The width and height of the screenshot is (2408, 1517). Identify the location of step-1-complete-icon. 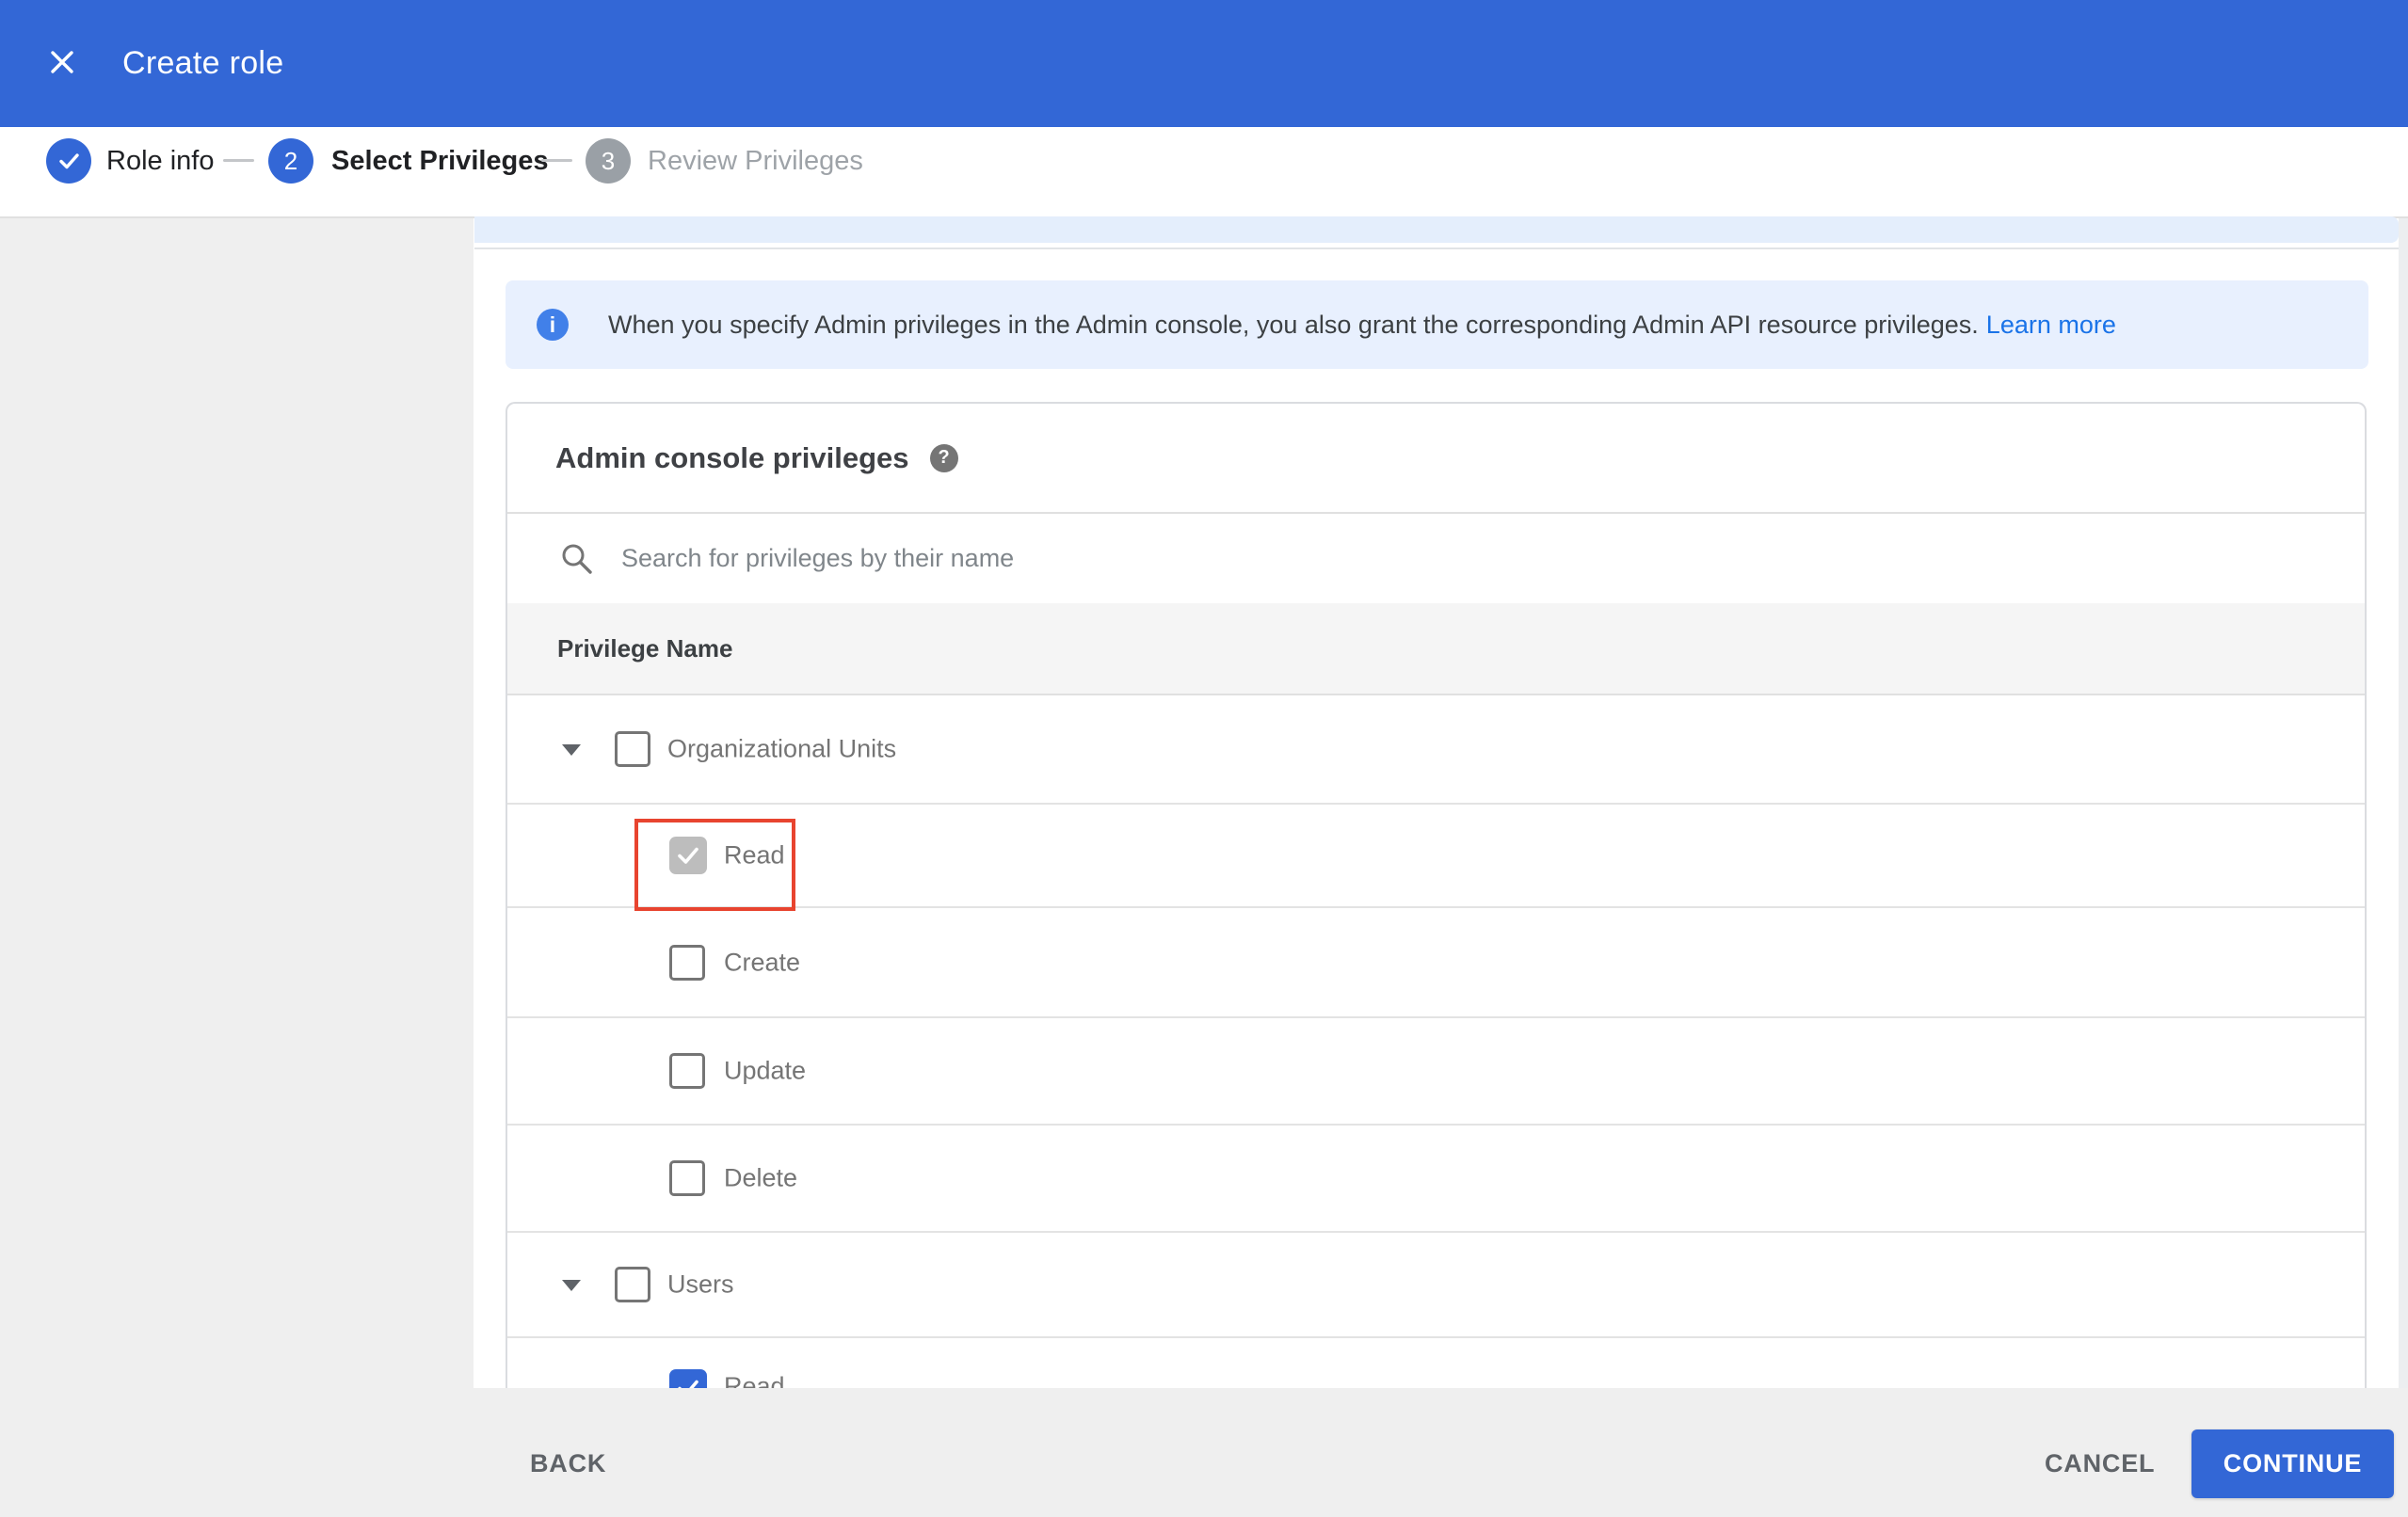
(68, 161).